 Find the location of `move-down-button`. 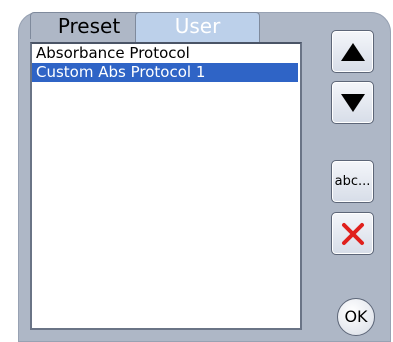

move-down-button is located at coordinates (352, 102).